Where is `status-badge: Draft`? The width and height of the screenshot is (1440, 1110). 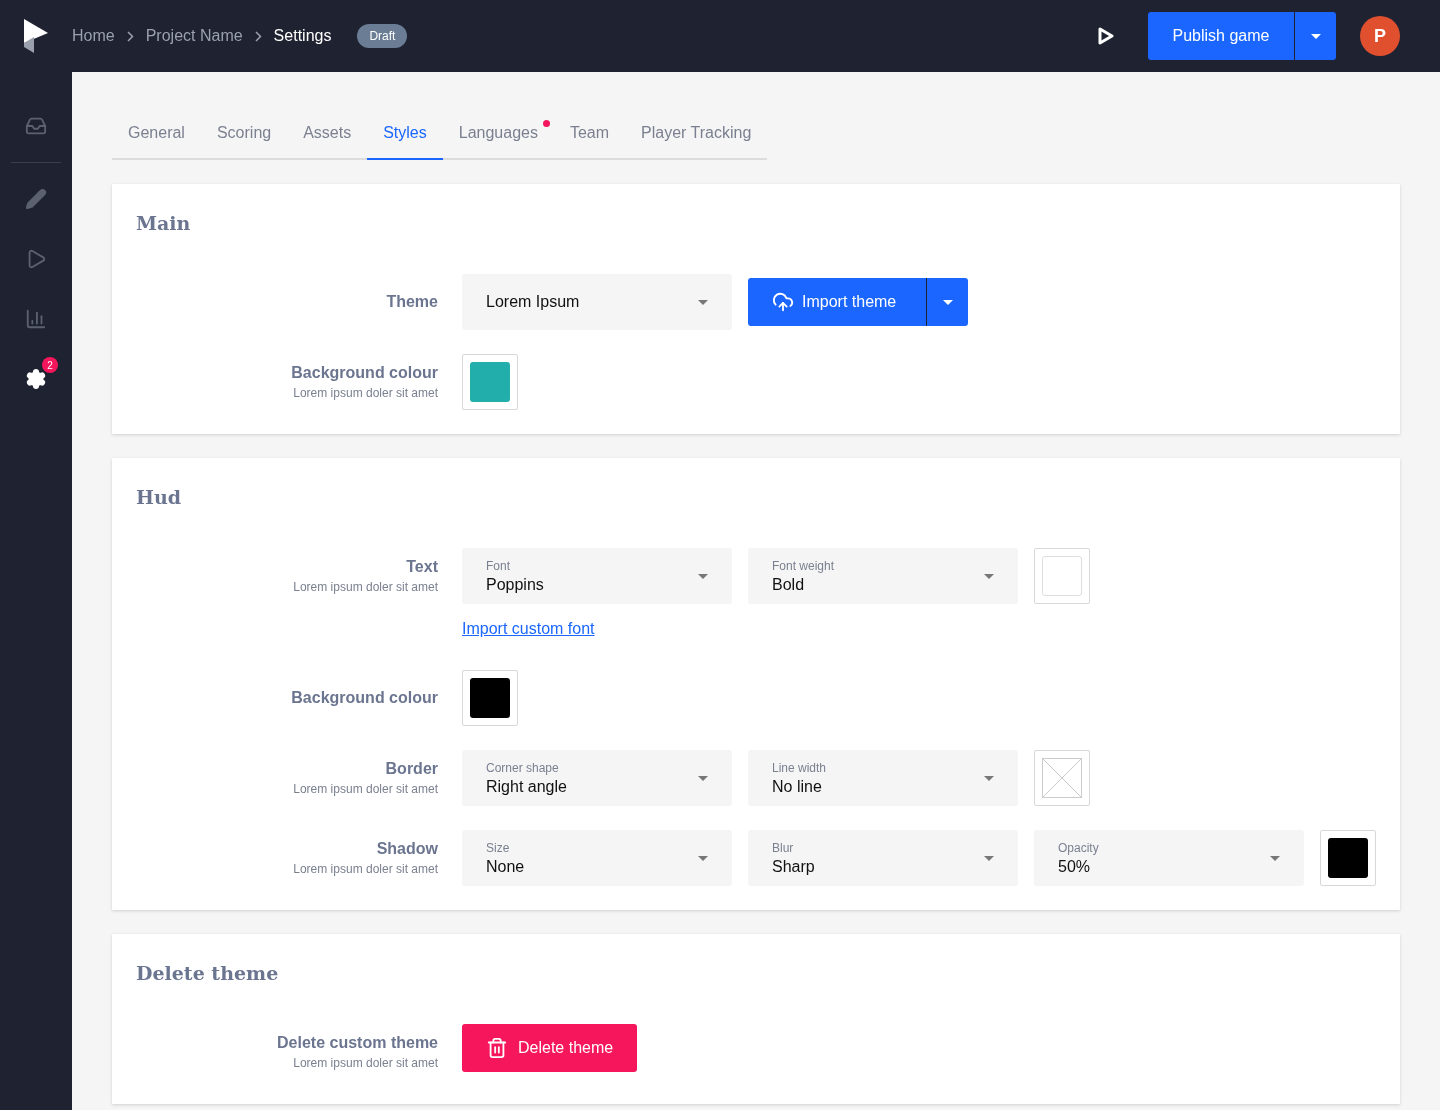 status-badge: Draft is located at coordinates (382, 36).